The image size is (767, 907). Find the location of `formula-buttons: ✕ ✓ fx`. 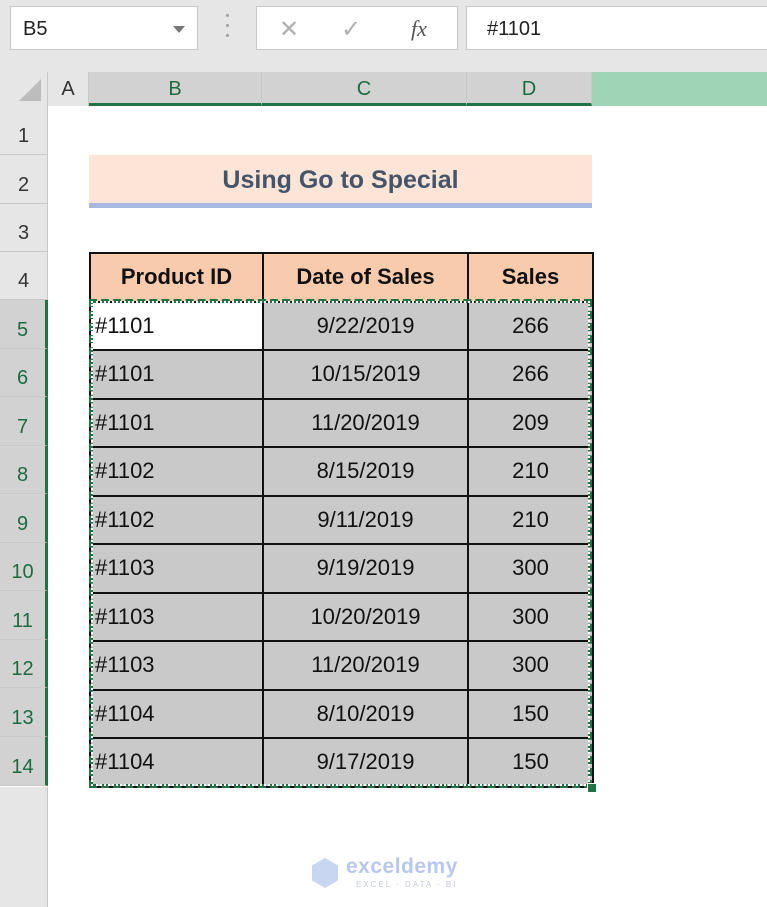

formula-buttons: ✕ ✓ fx is located at coordinates (357, 28).